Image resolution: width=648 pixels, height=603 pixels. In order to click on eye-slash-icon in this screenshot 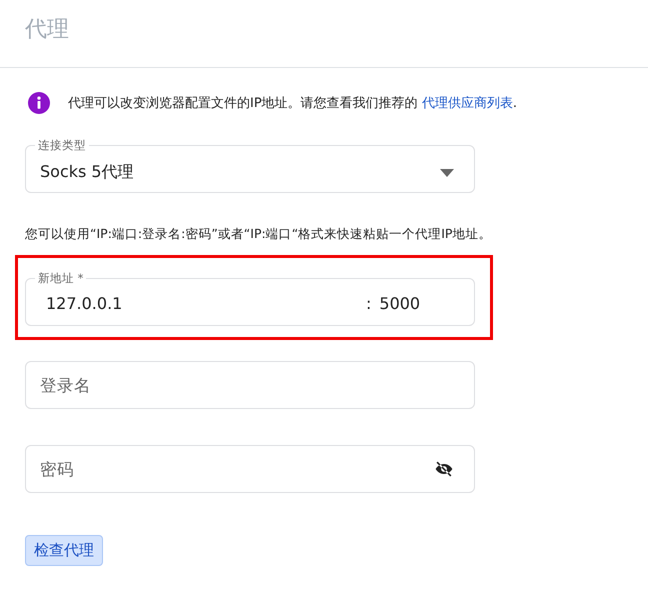, I will do `click(444, 469)`.